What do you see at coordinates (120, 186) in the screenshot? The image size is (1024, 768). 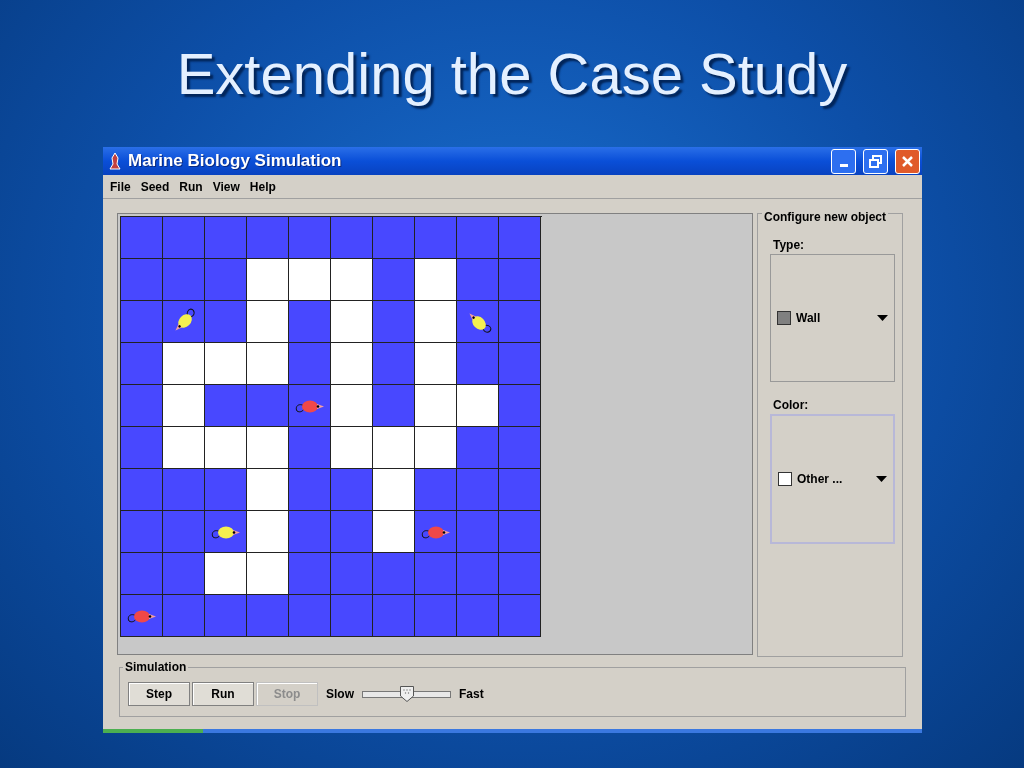 I see `menu-item: File` at bounding box center [120, 186].